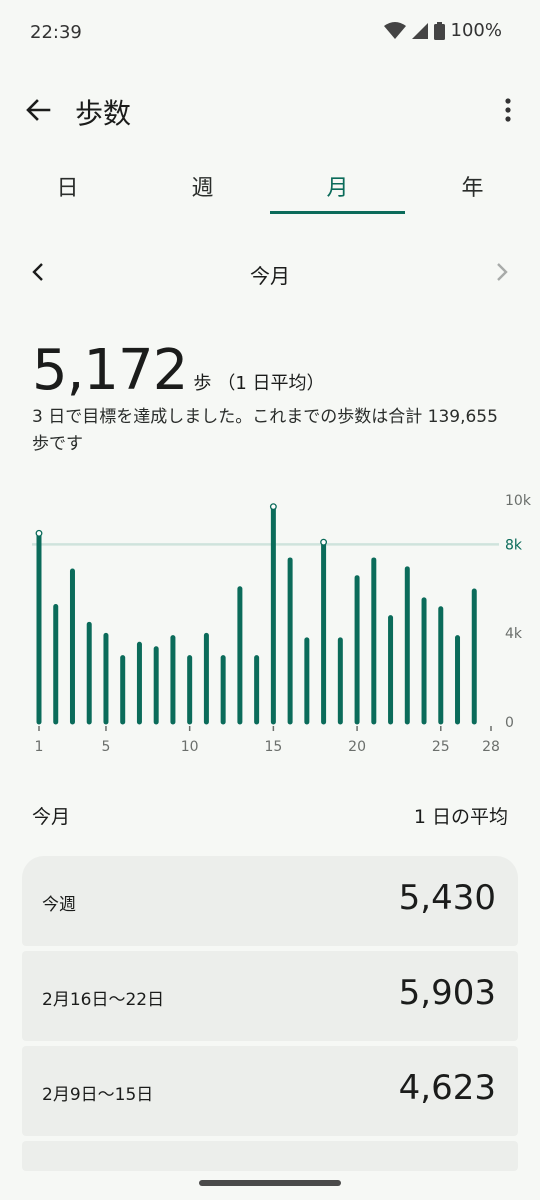  What do you see at coordinates (270, 1091) in the screenshot?
I see `list-item: 2月9日〜15日 4,623` at bounding box center [270, 1091].